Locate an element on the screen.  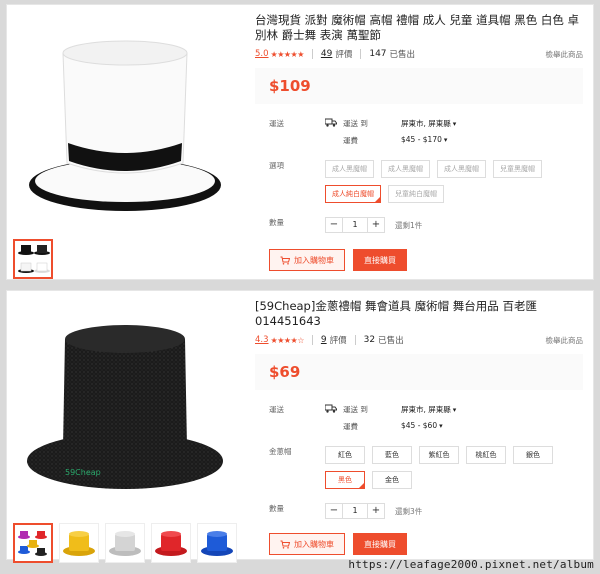
thumbnail-strip is located at coordinates (125, 543).